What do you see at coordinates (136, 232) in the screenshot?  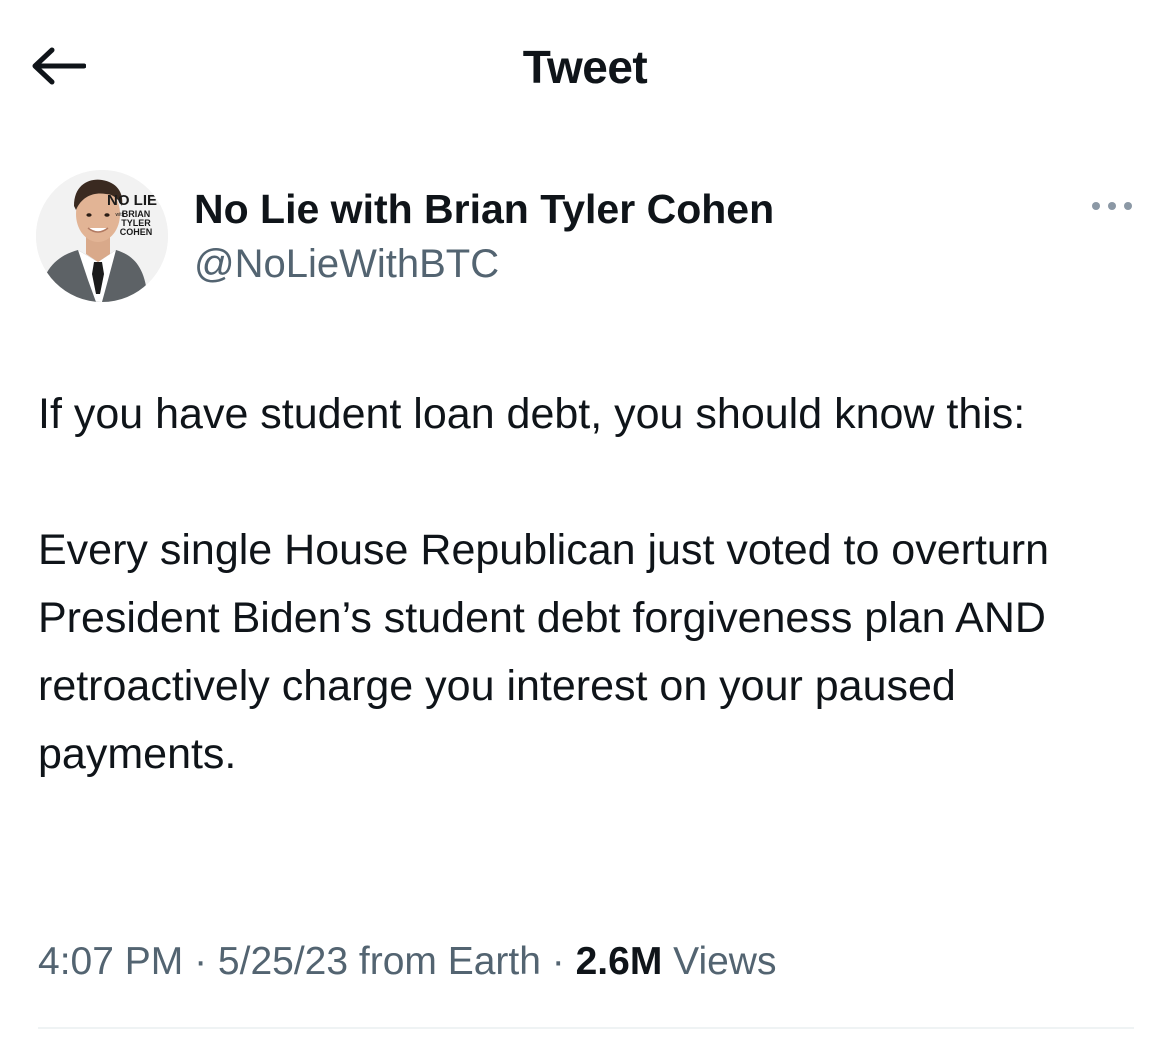 I see `avatar-logo-line4: COHEN` at bounding box center [136, 232].